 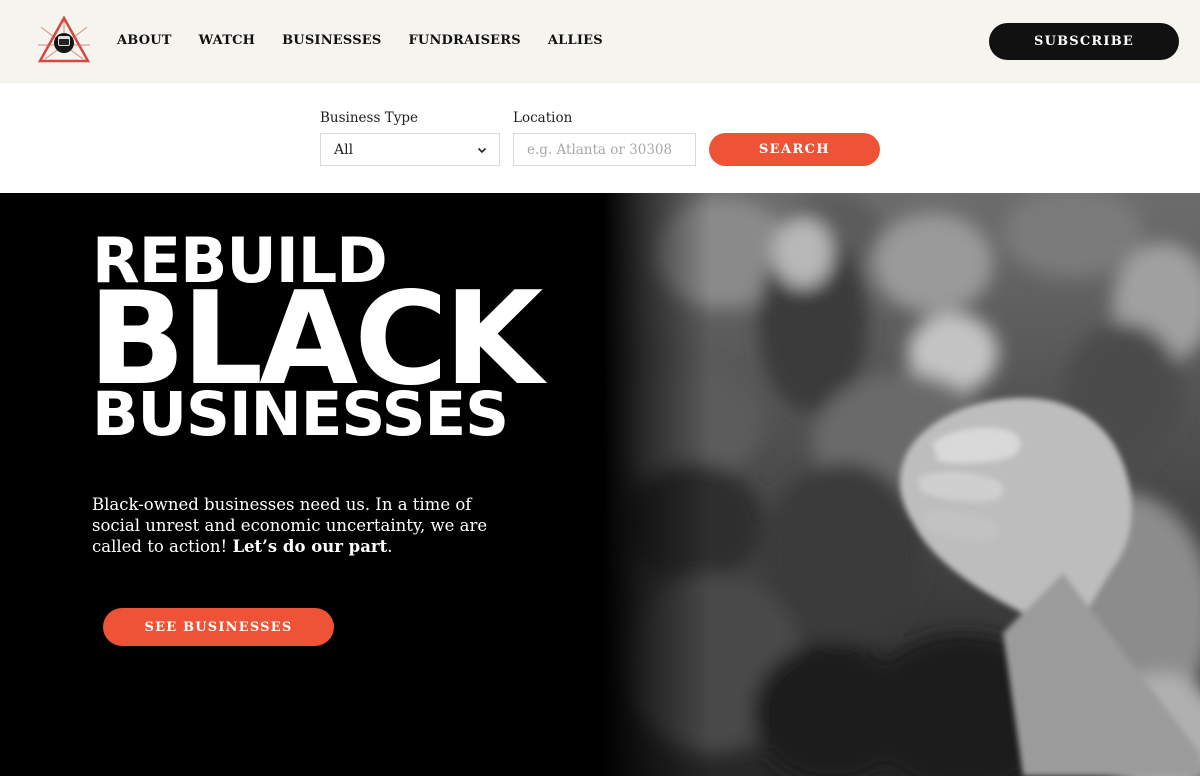 I want to click on business-type-label: Business Type, so click(x=369, y=118).